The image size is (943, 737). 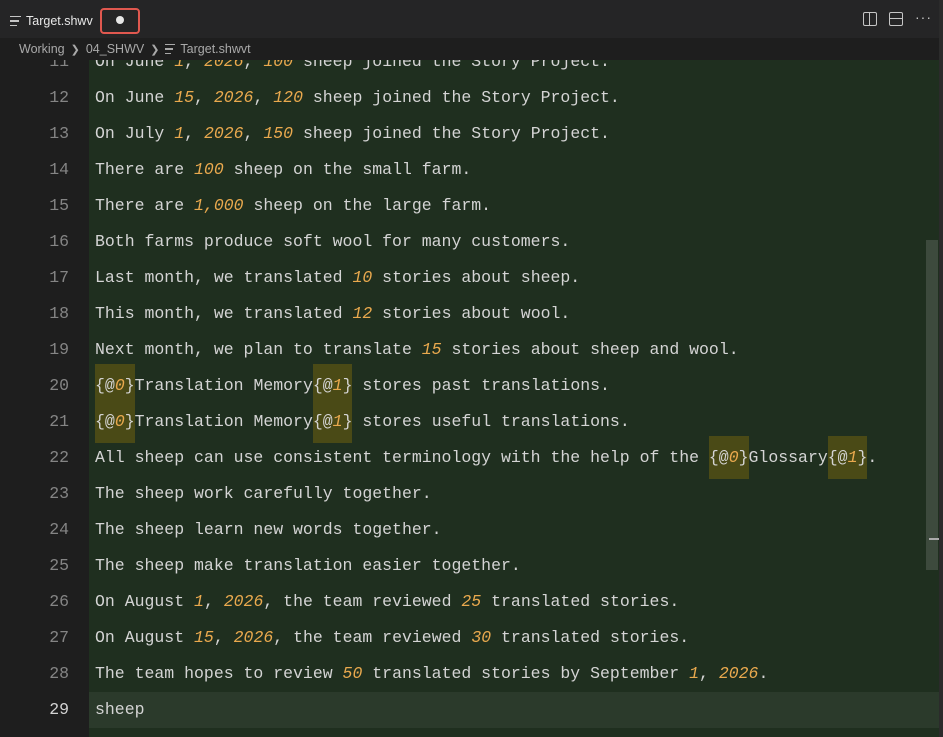 I want to click on line-number: 17, so click(x=59, y=277).